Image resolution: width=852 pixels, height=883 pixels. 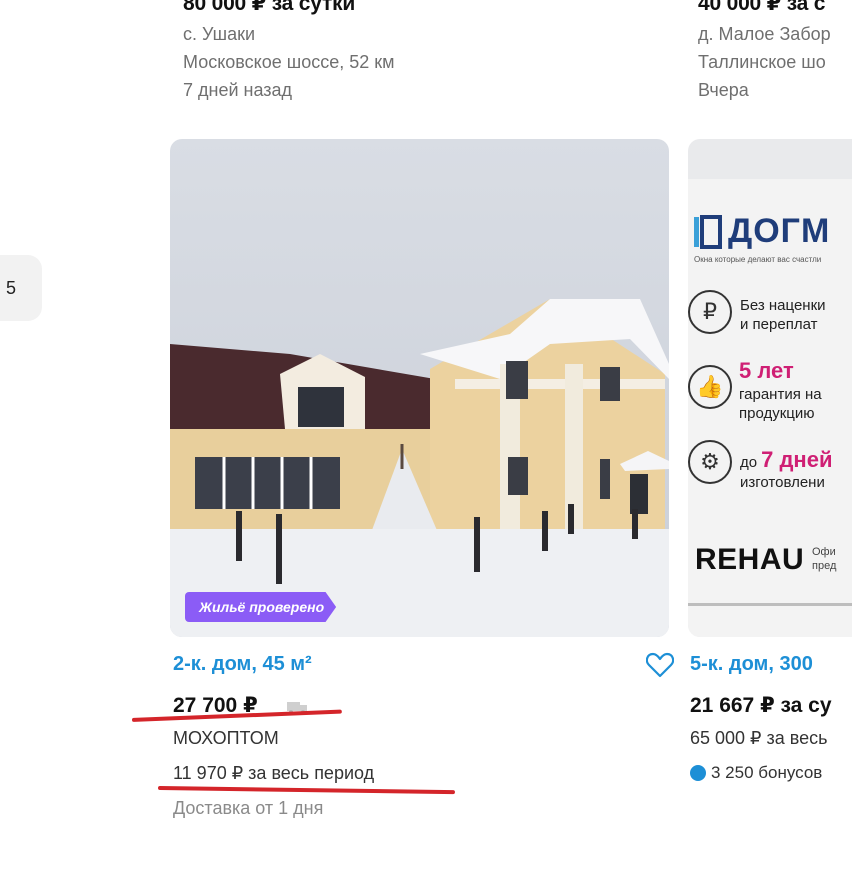 I want to click on top-card-1-price: 80 000 ₽ за сутки, so click(x=269, y=7).